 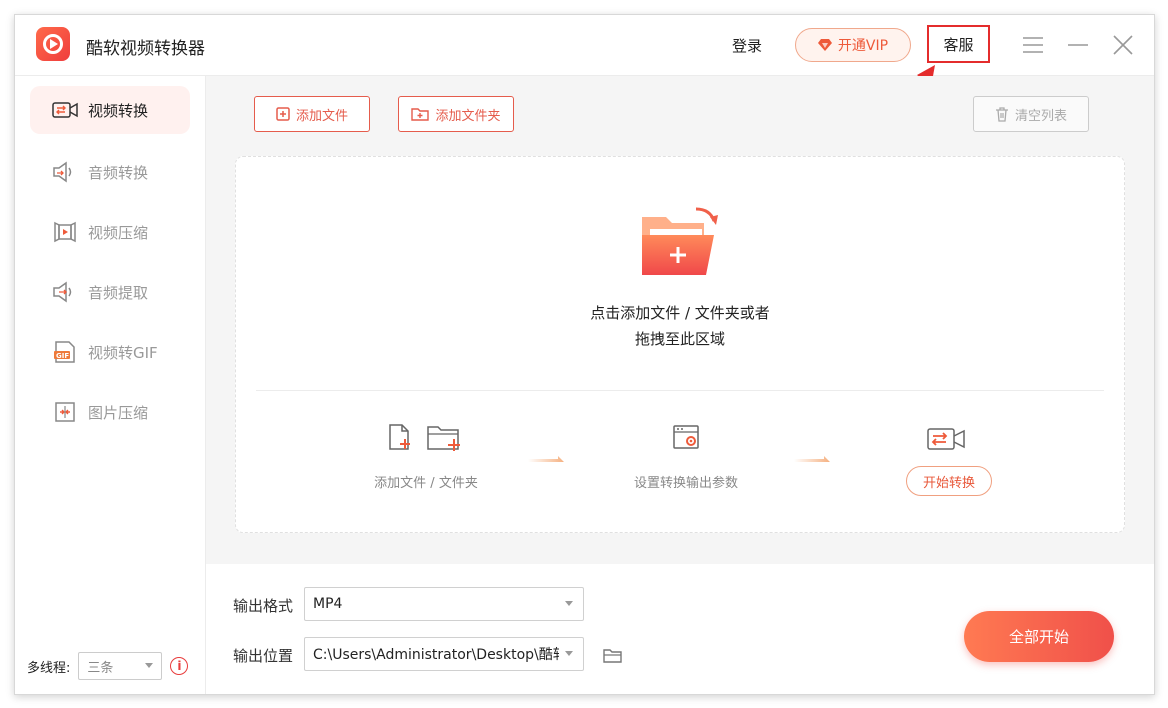 What do you see at coordinates (685, 483) in the screenshot?
I see `step-settings-label: 设置转换输出参数` at bounding box center [685, 483].